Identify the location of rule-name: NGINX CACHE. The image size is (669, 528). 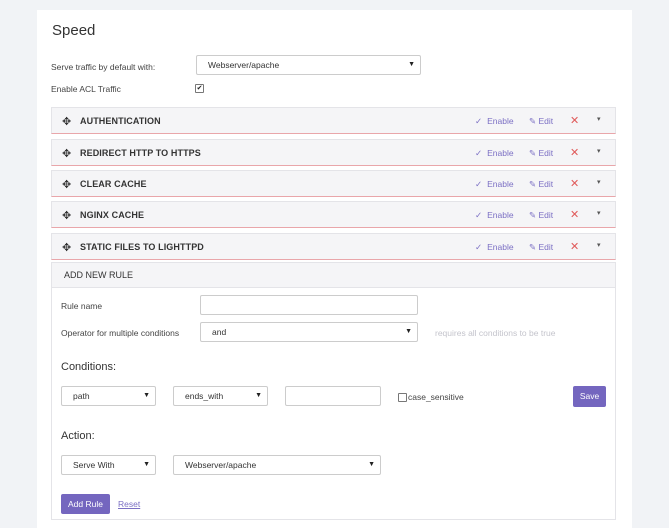
(112, 215).